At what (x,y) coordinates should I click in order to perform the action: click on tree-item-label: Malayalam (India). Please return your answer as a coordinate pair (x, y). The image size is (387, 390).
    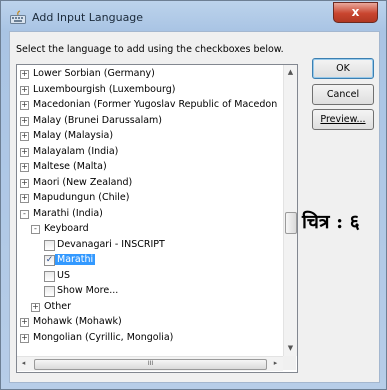
    Looking at the image, I should click on (76, 151).